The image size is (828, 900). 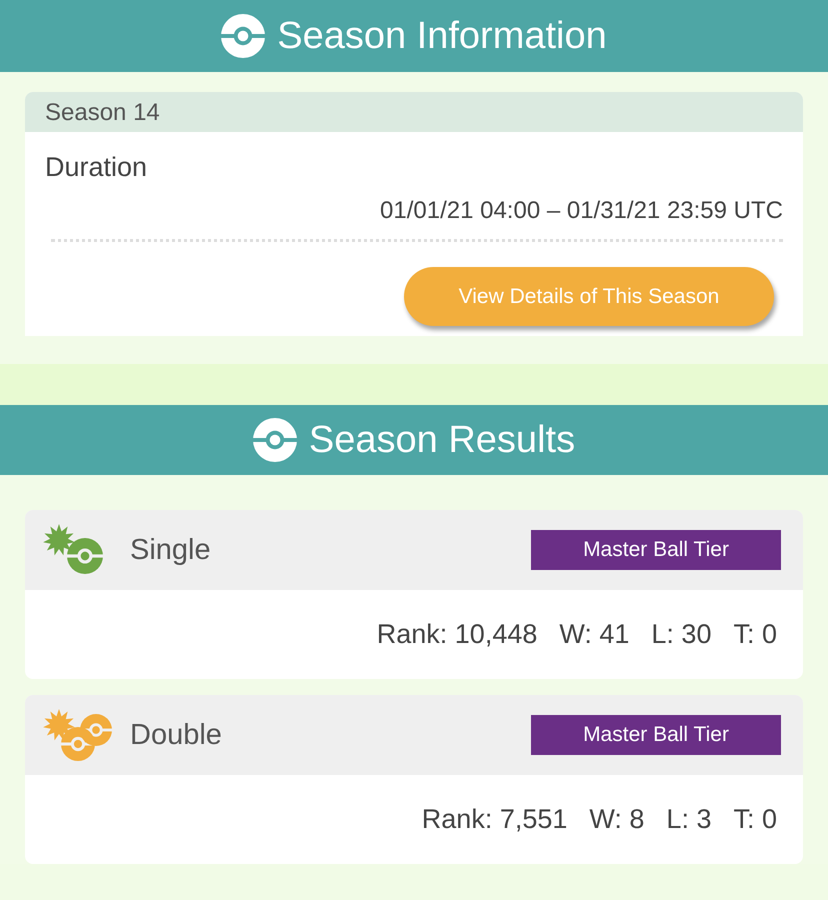 I want to click on rank-text: Rank: 10,448, so click(x=457, y=634).